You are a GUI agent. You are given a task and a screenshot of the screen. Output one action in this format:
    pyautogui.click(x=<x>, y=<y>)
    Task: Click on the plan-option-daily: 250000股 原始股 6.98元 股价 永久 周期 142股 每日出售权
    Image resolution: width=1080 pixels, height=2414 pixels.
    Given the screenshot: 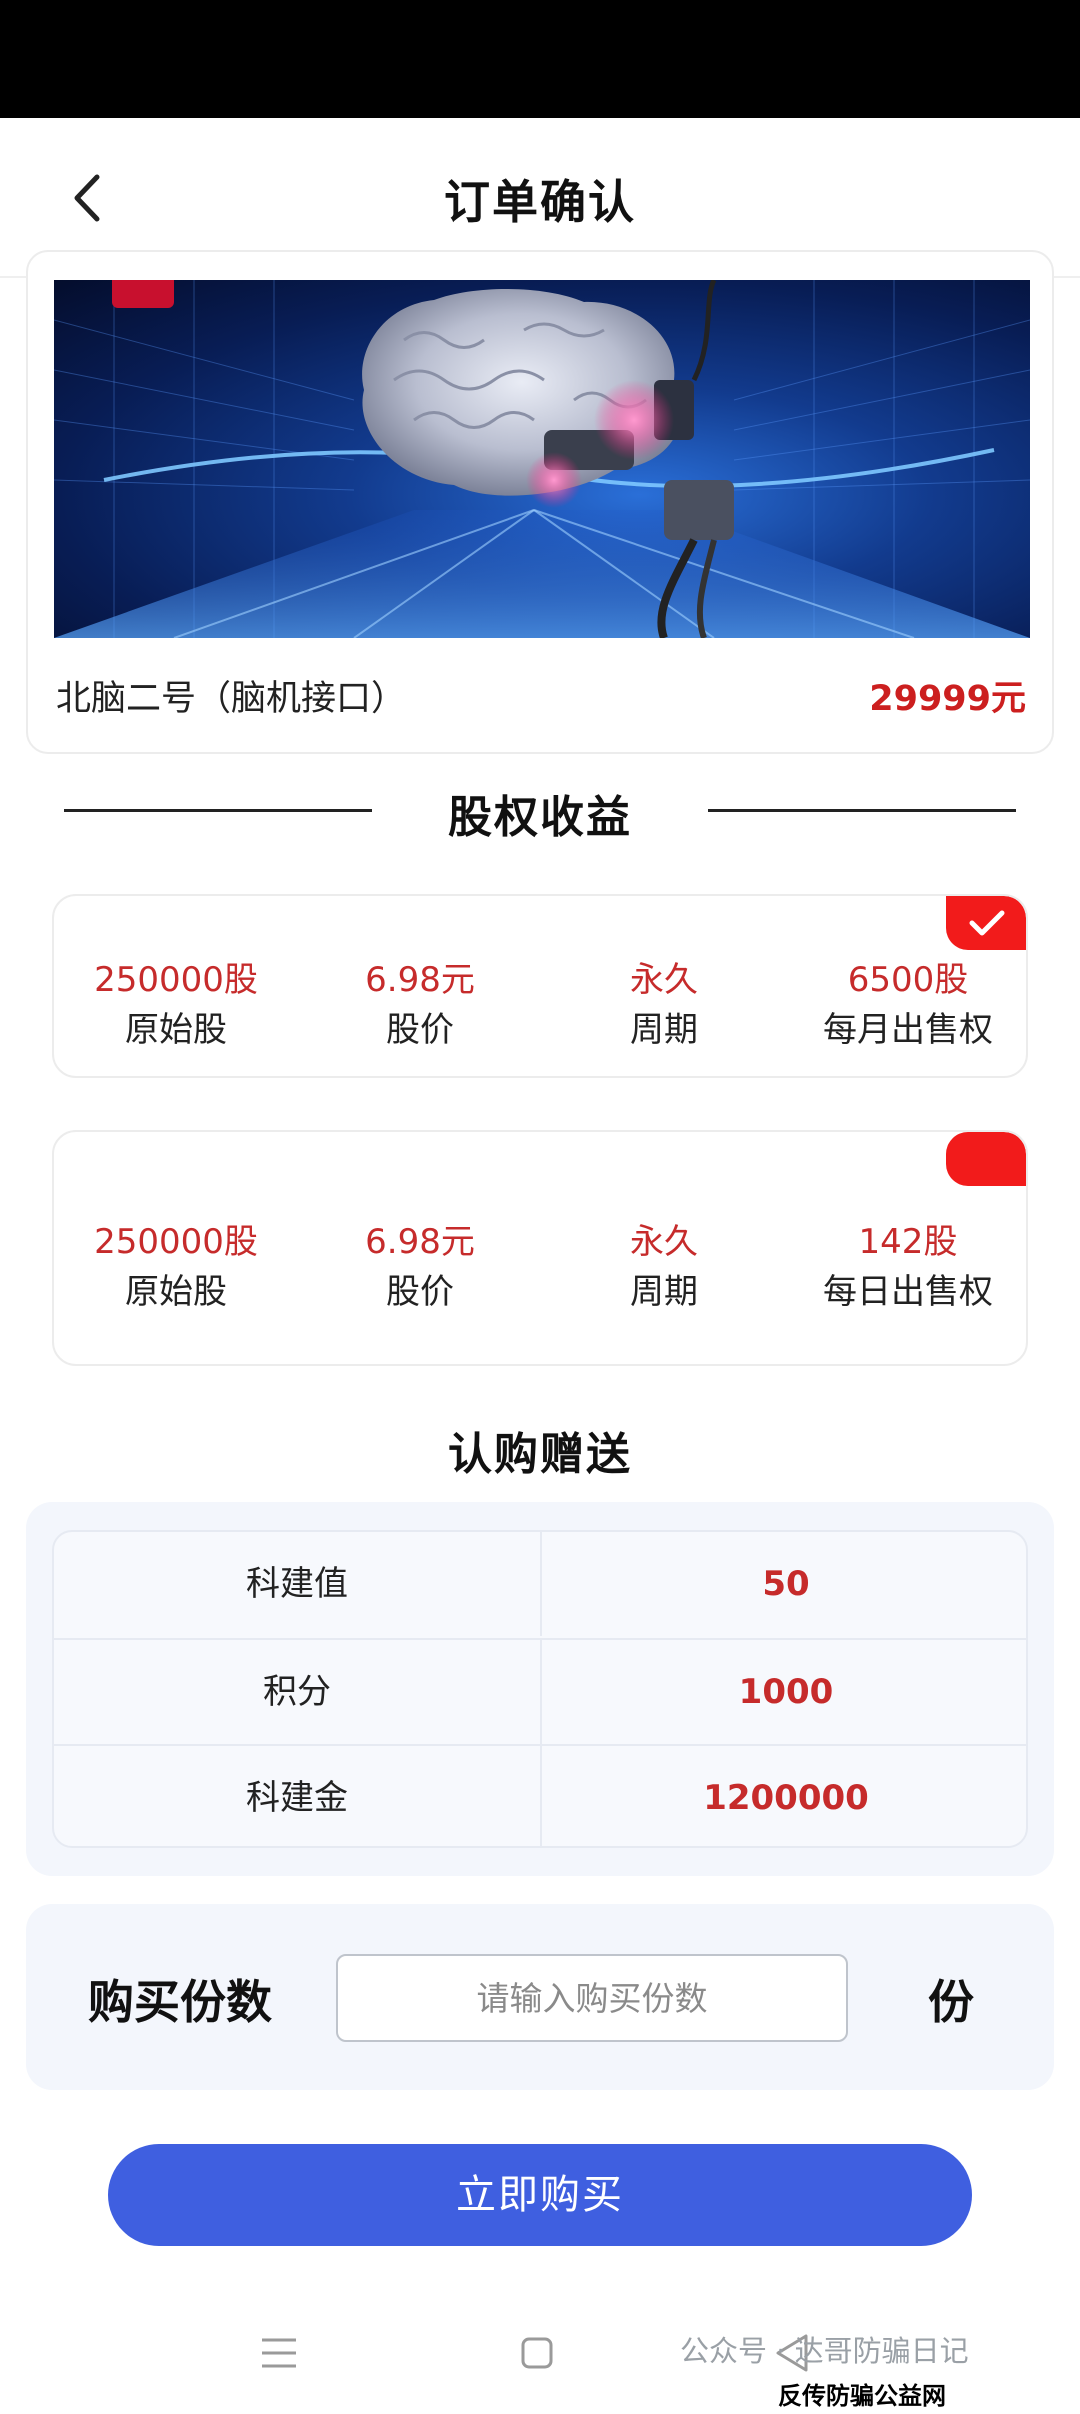 What is the action you would take?
    pyautogui.click(x=540, y=1248)
    